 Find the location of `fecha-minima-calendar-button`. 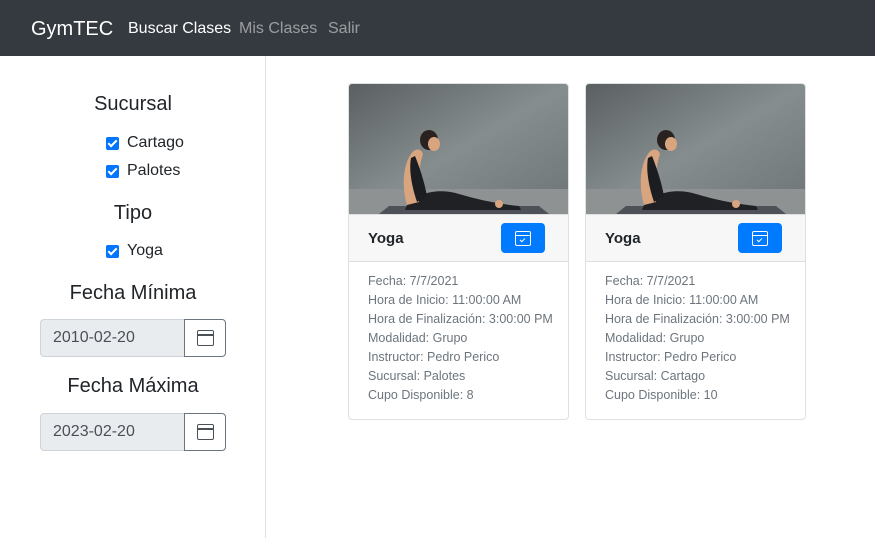

fecha-minima-calendar-button is located at coordinates (205, 338).